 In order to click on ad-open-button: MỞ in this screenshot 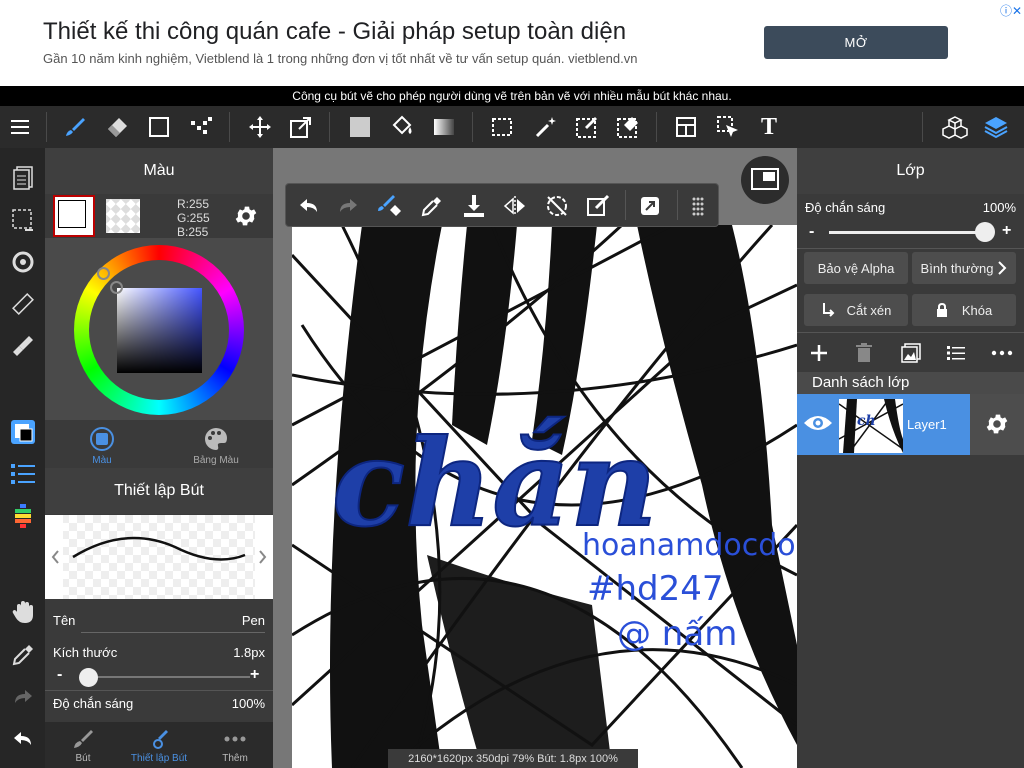, I will do `click(856, 42)`.